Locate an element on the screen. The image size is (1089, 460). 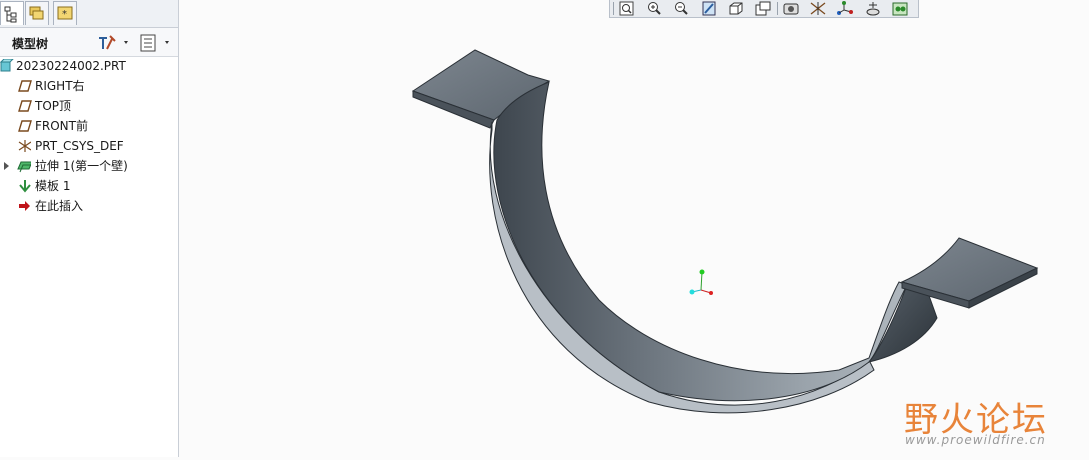
settings-tools-icon is located at coordinates (113, 42).